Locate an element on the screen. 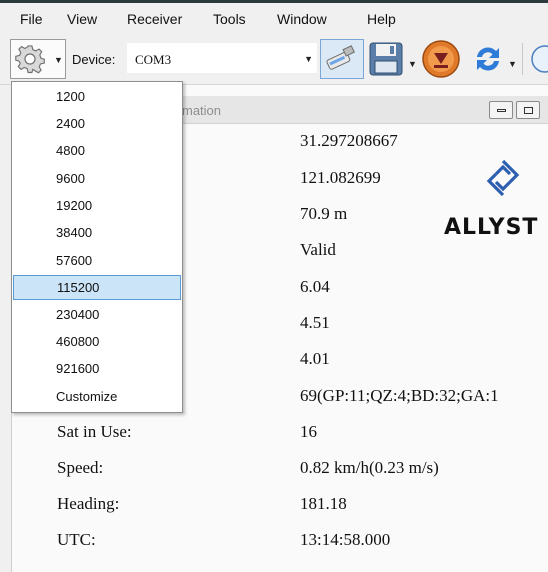 This screenshot has height=572, width=548. device-label: Device: is located at coordinates (94, 59).